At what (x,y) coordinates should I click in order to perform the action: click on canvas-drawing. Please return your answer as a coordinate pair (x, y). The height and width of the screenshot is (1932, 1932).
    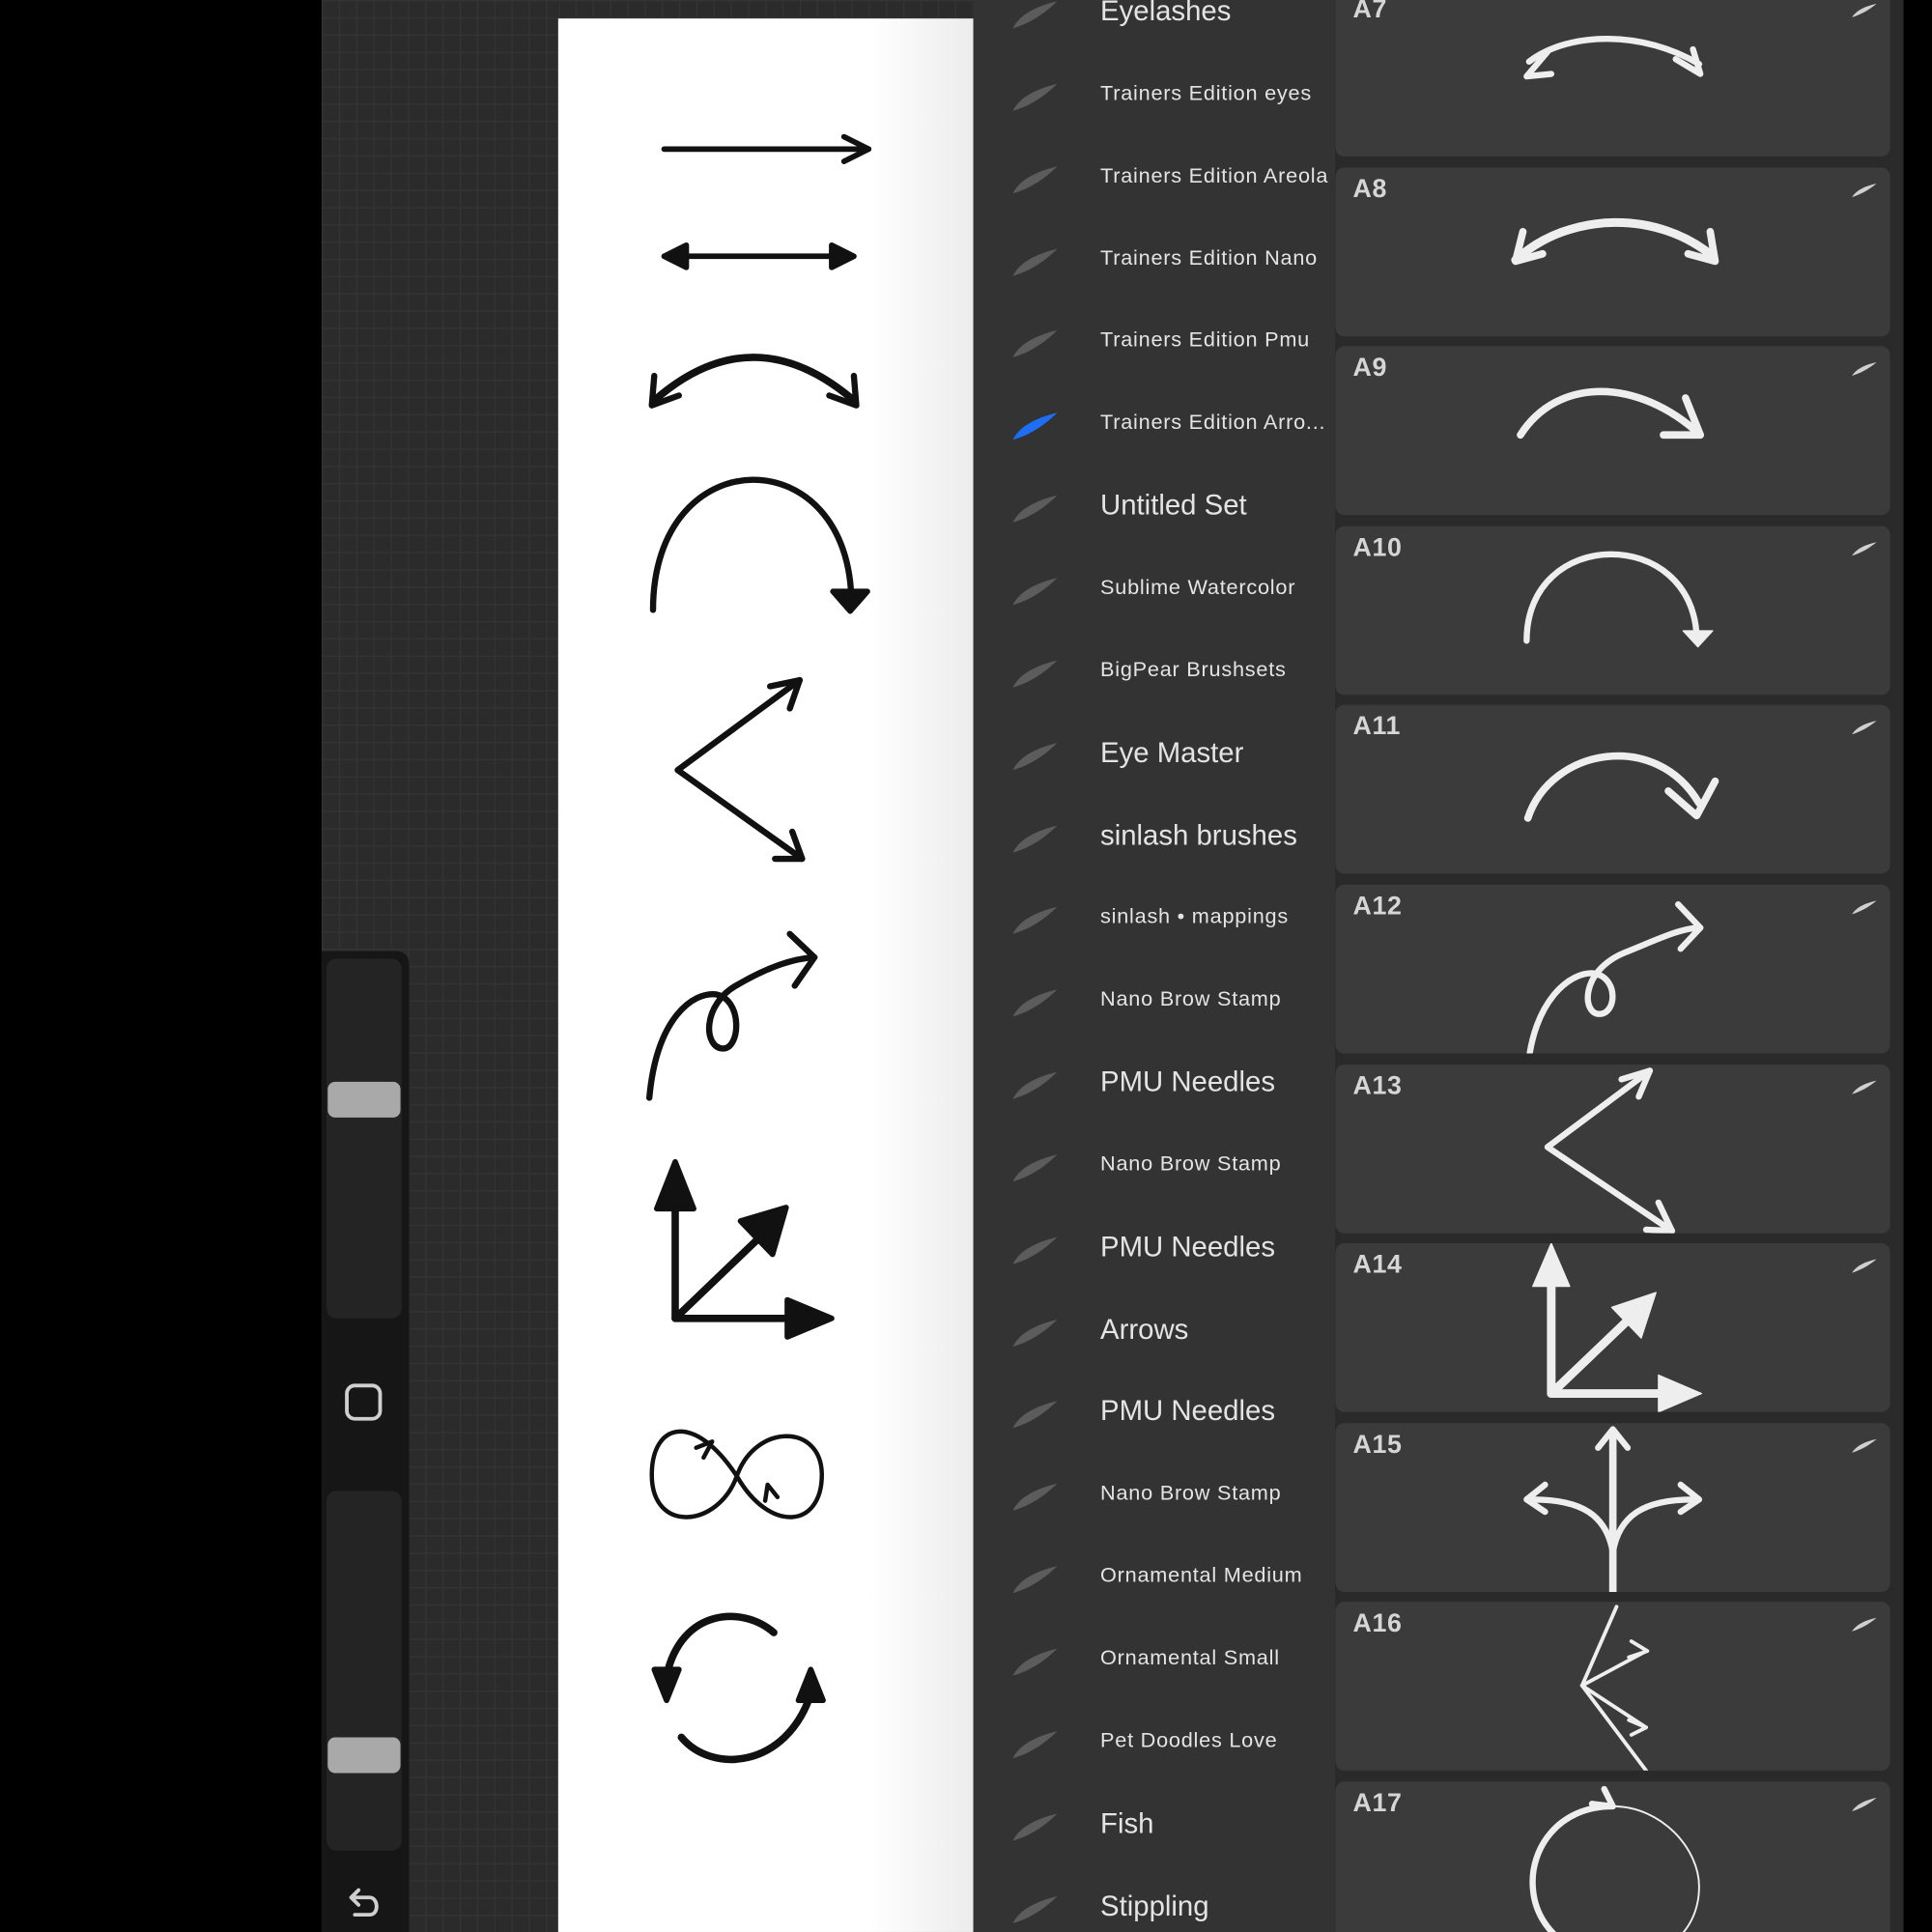
    Looking at the image, I should click on (758, 948).